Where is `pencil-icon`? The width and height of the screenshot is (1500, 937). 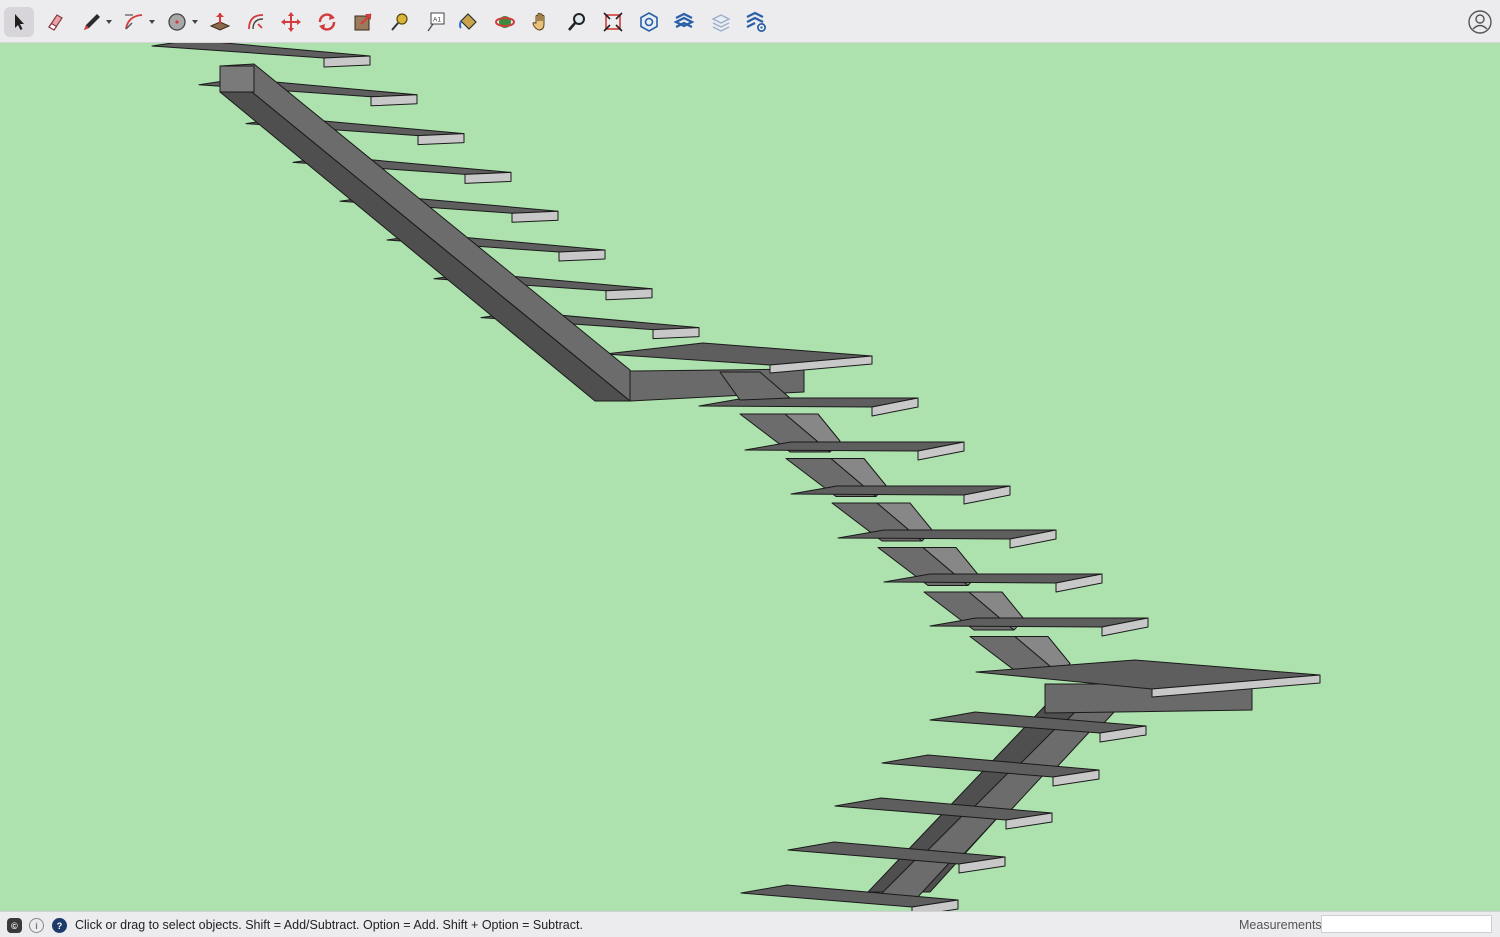
pencil-icon is located at coordinates (92, 22).